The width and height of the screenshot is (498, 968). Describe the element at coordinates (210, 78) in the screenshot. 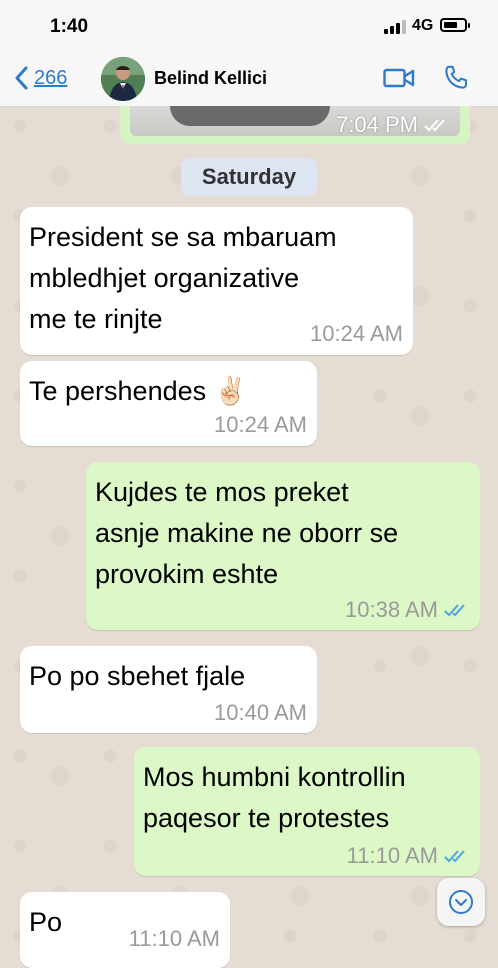

I see `contact-name: Belind Kellici` at that location.